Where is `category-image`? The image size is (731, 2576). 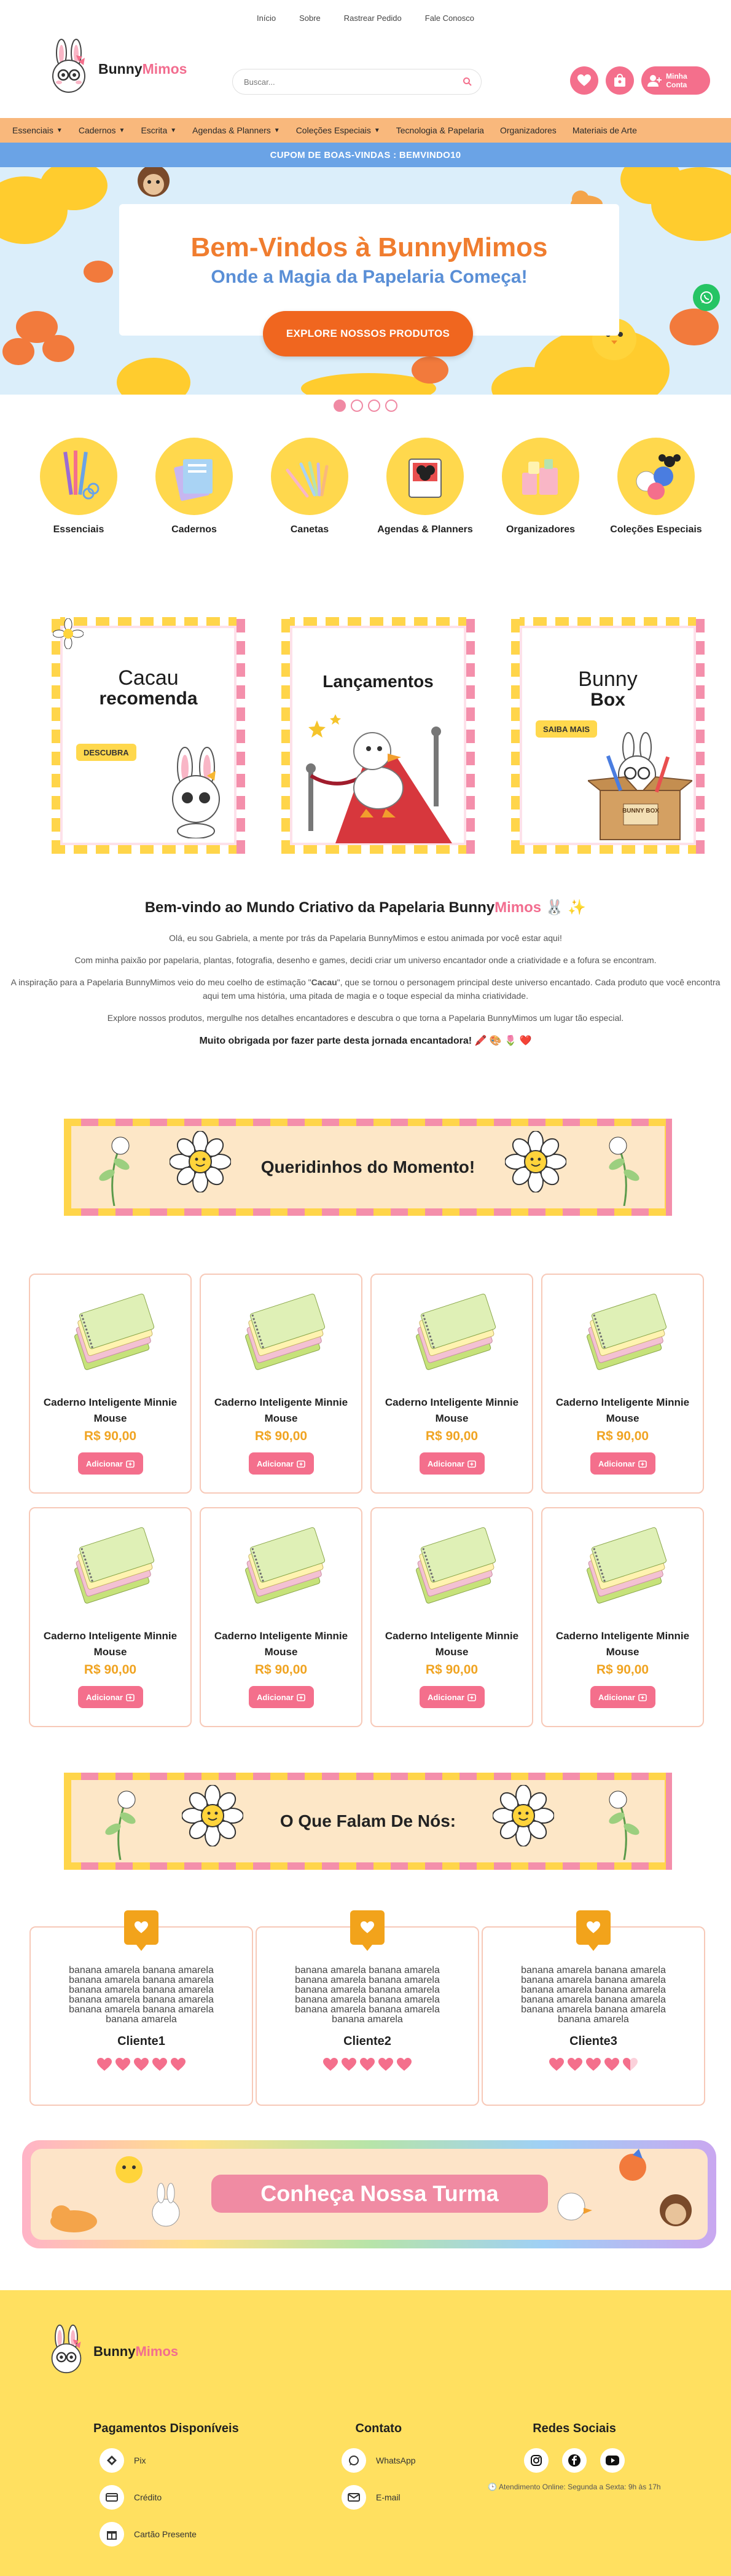 category-image is located at coordinates (656, 477).